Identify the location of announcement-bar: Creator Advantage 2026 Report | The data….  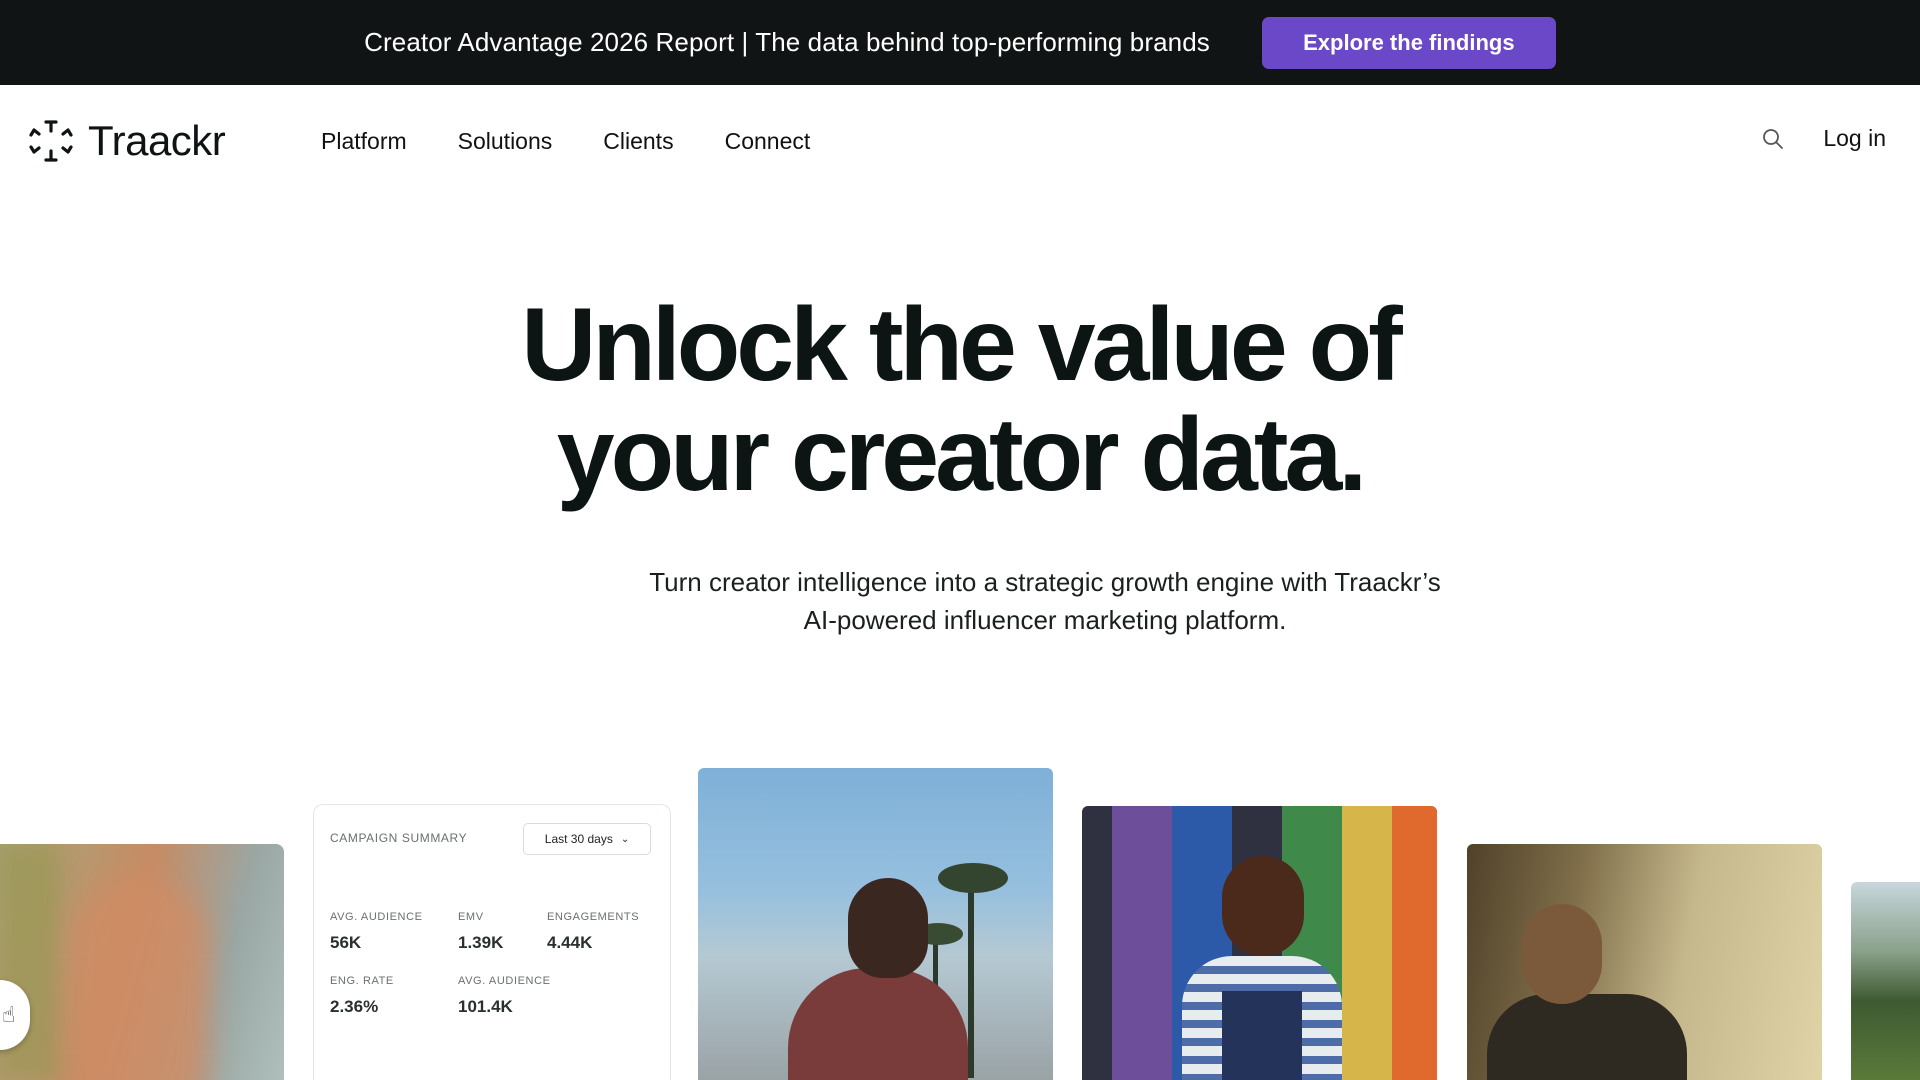
(960, 42).